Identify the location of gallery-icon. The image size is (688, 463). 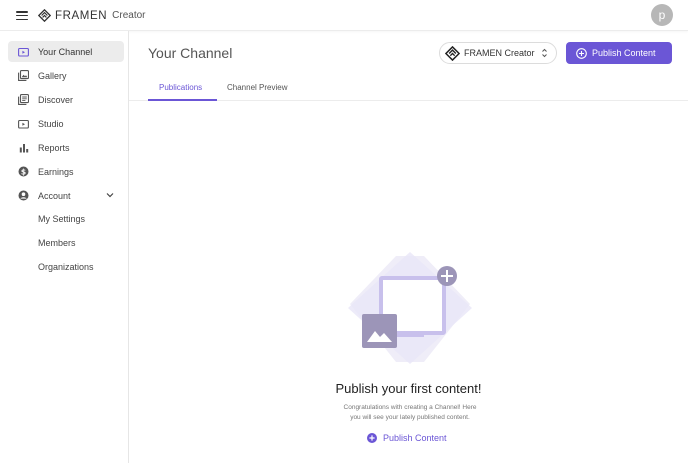
(23, 75).